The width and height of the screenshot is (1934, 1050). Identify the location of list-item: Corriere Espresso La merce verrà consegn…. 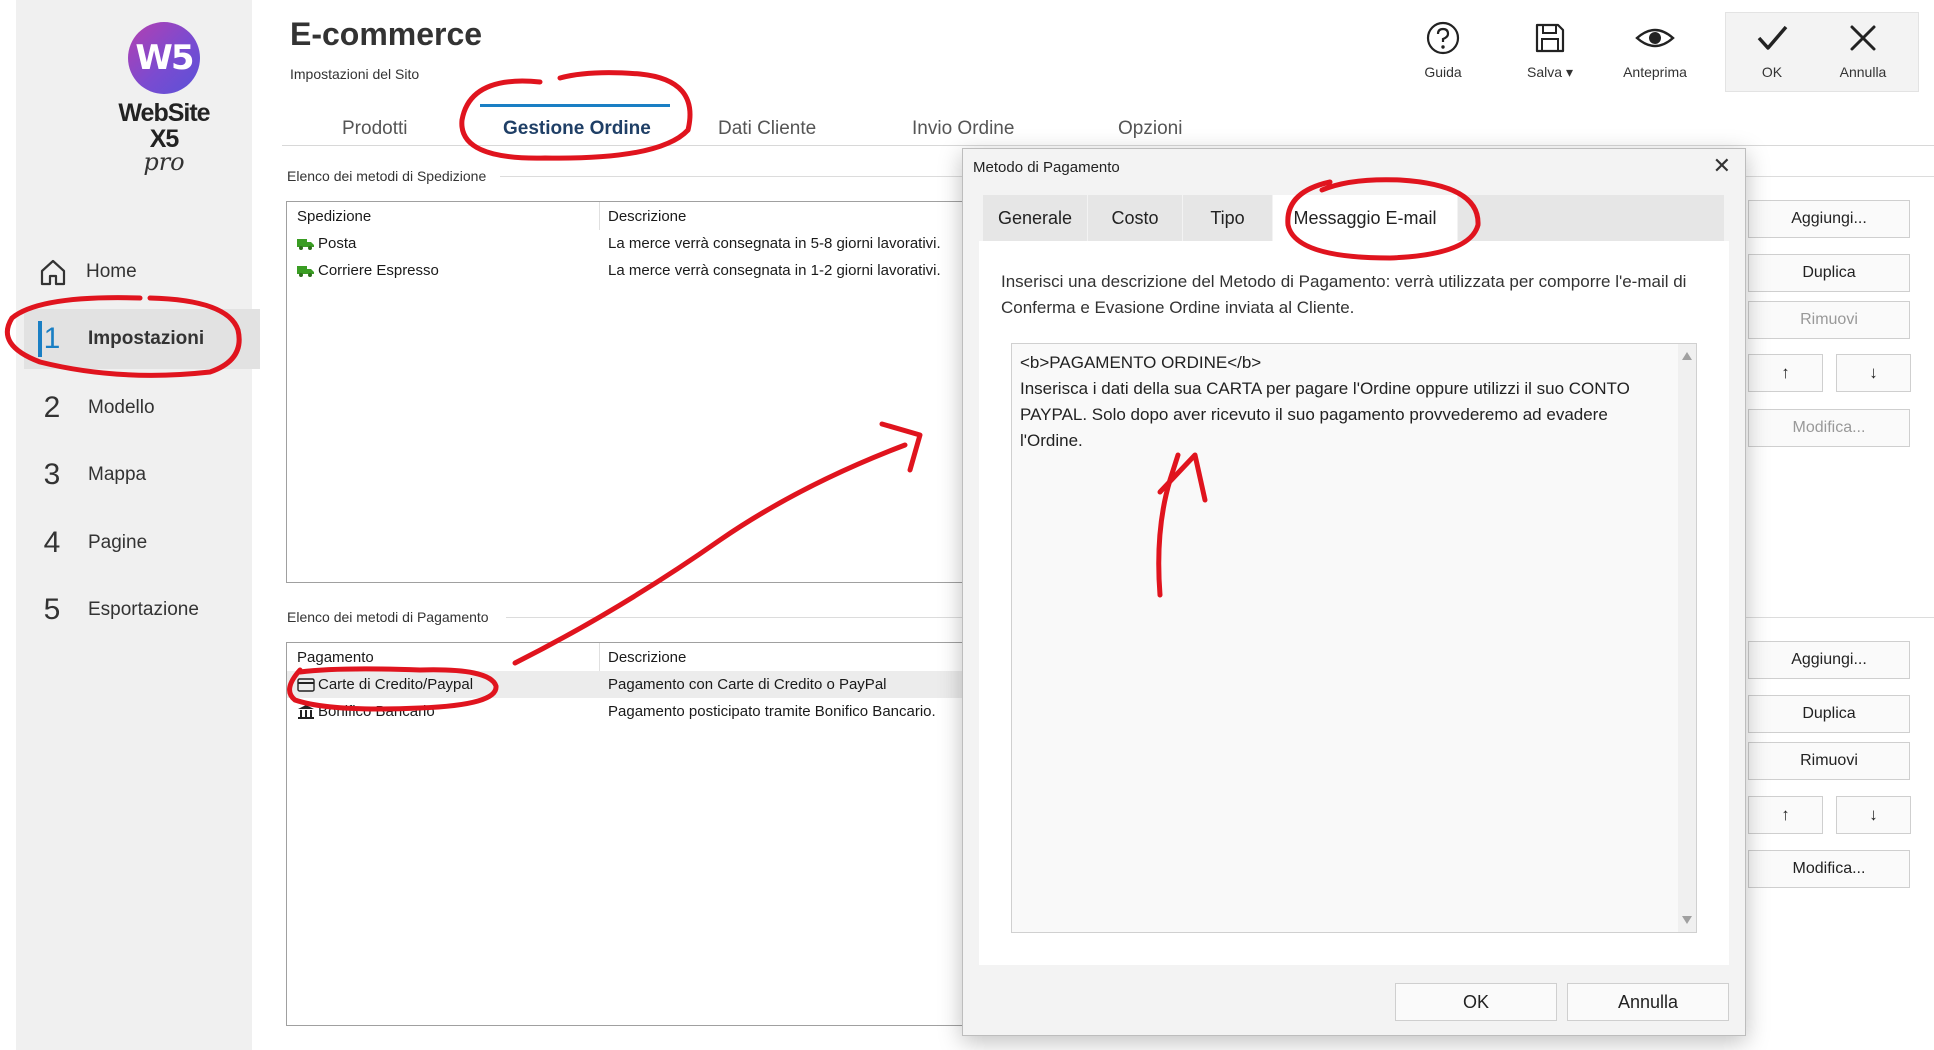
(626, 270).